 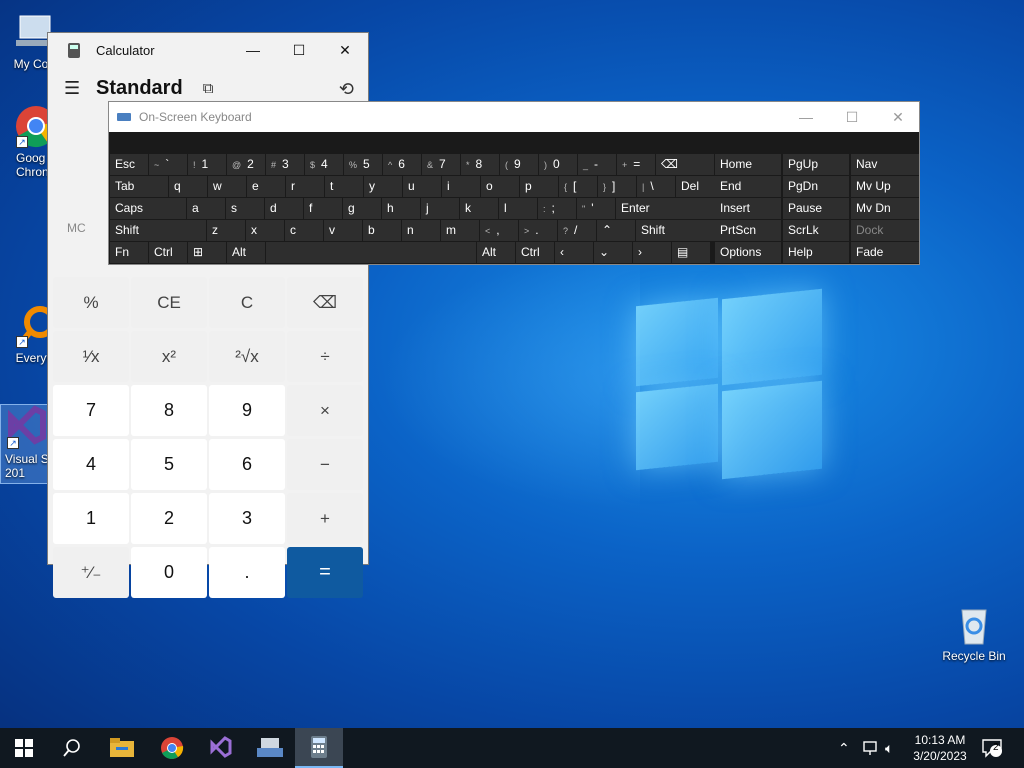 I want to click on osk-key: >., so click(x=538, y=230).